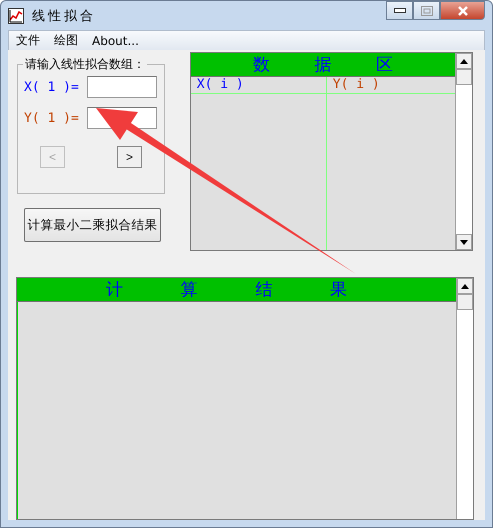  Describe the element at coordinates (122, 87) in the screenshot. I see `input-field` at that location.